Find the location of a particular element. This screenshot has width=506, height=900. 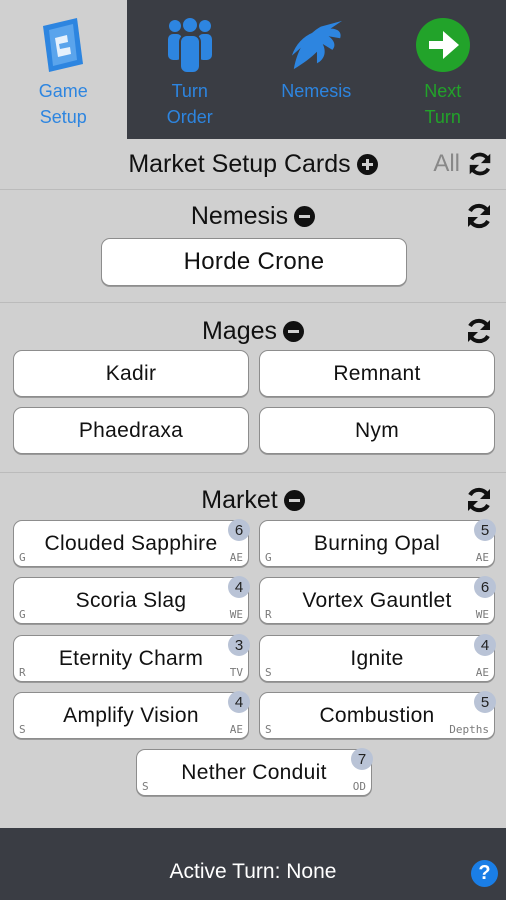

next-turn-icon is located at coordinates (443, 45).